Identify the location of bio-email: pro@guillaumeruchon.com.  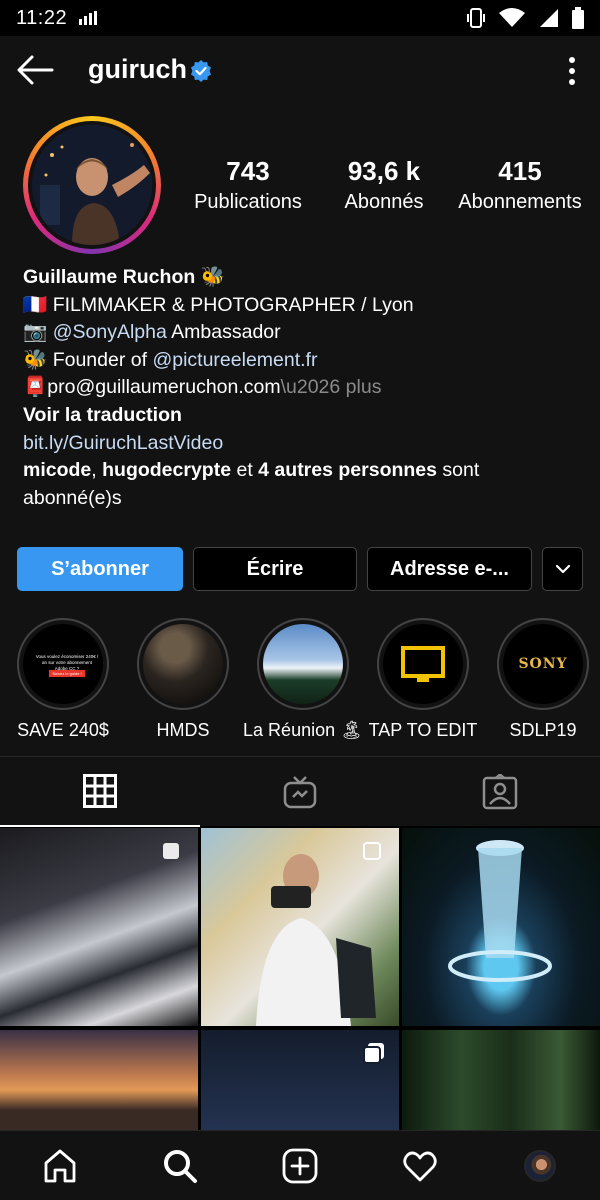
(164, 387).